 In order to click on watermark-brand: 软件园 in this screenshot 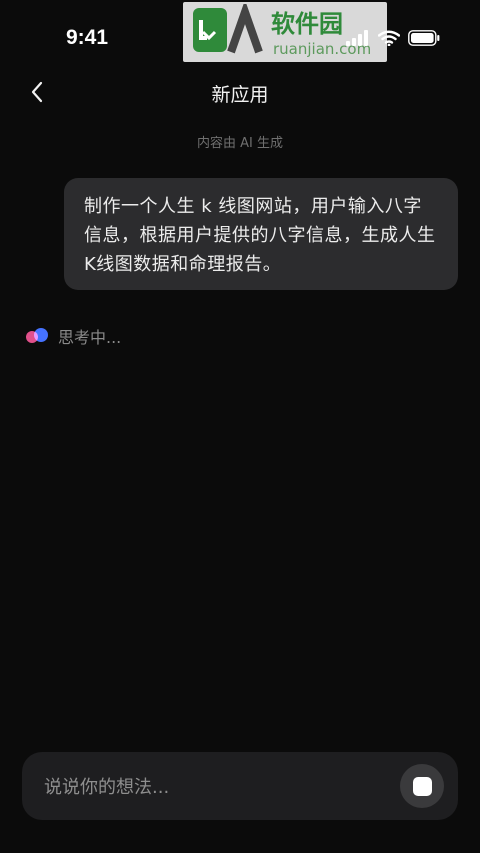, I will do `click(307, 24)`.